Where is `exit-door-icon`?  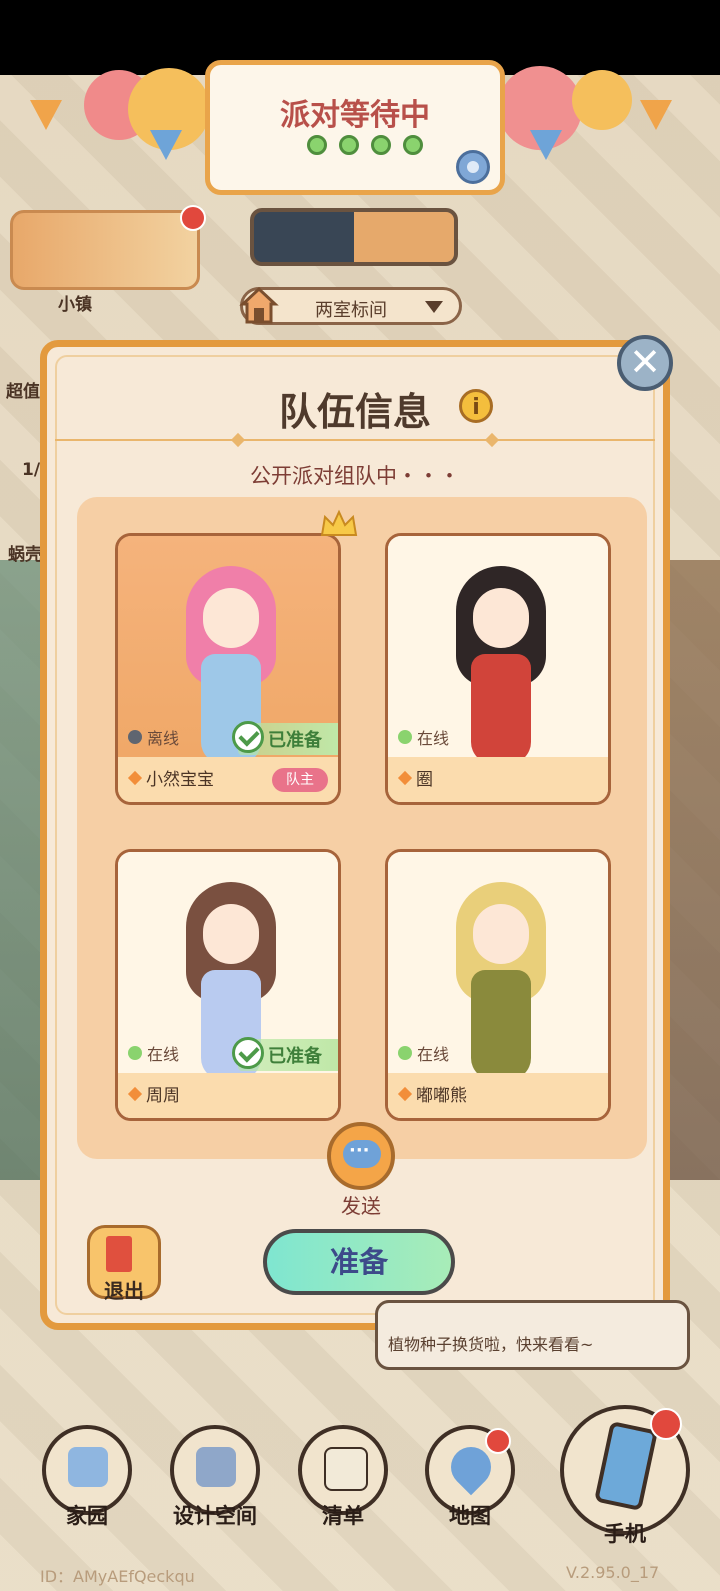 exit-door-icon is located at coordinates (119, 1254).